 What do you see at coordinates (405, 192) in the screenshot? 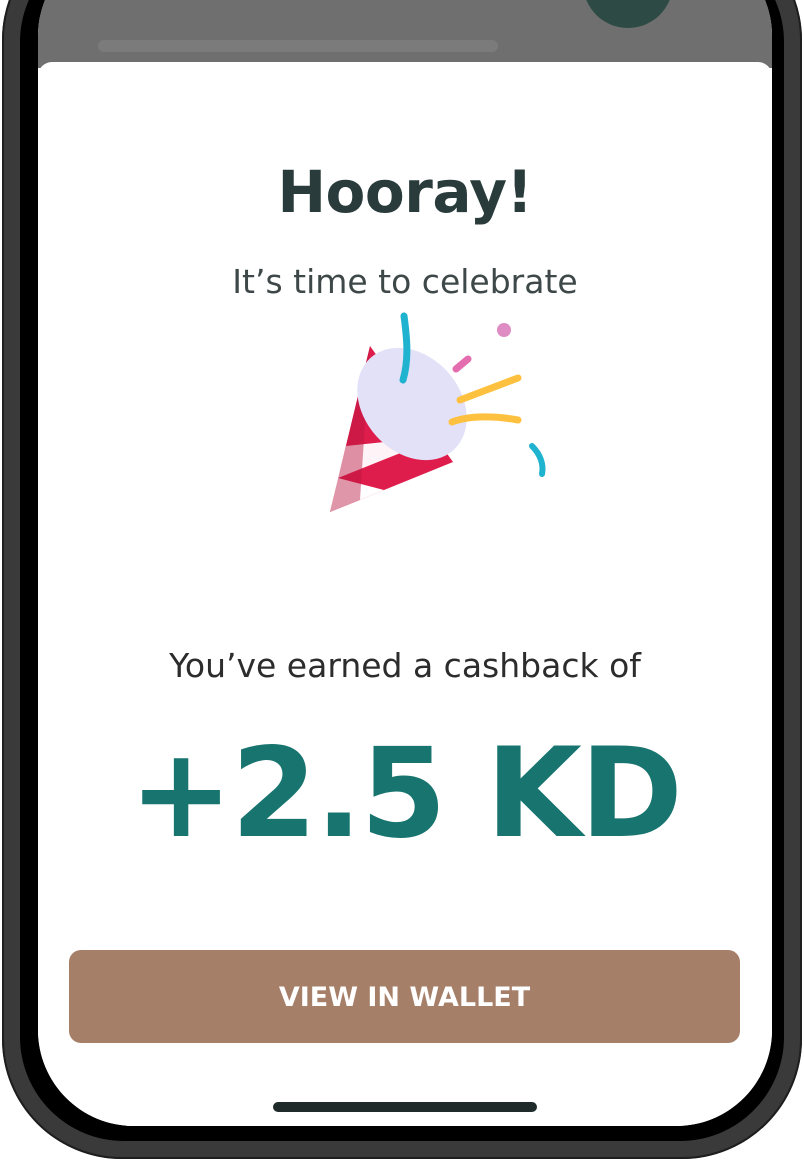
I see `dialog-title: Hooray!` at bounding box center [405, 192].